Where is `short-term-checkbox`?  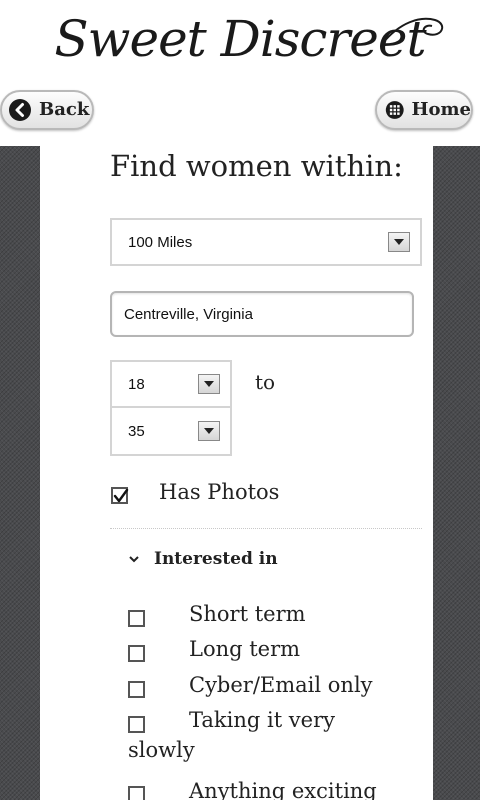 short-term-checkbox is located at coordinates (136, 618).